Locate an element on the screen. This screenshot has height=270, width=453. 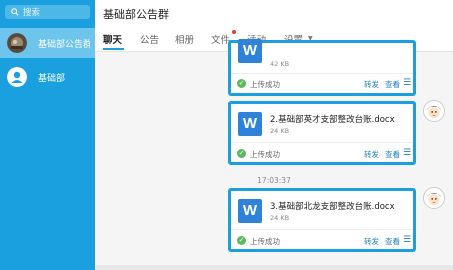
file-message: W 42 KB ✓ 上传成功 转发 查看 ☰ is located at coordinates (322, 67).